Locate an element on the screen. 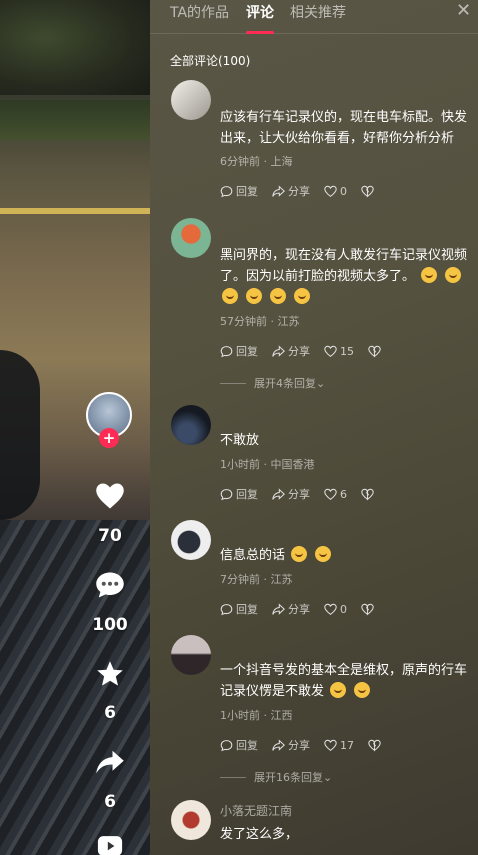  comment-meta: 57分钟前 · 江苏 is located at coordinates (260, 321).